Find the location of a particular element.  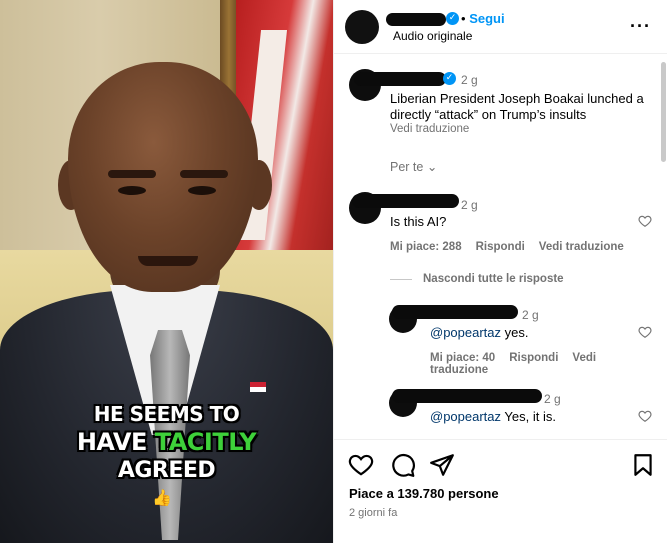

post-time: 2 g is located at coordinates (469, 80).